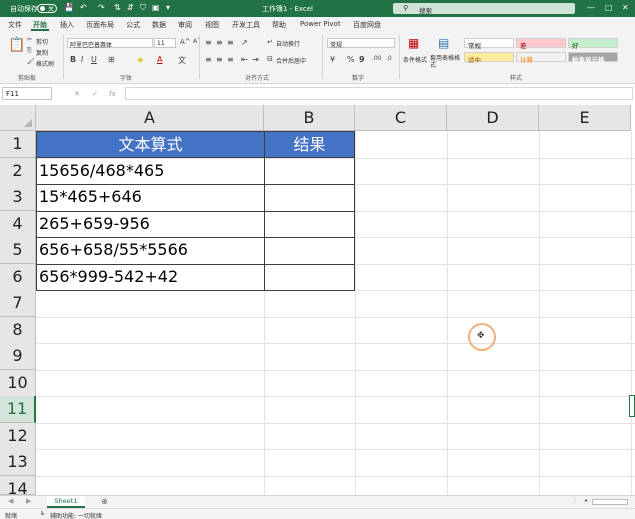  Describe the element at coordinates (18, 462) in the screenshot. I see `row-header-13: 13` at that location.